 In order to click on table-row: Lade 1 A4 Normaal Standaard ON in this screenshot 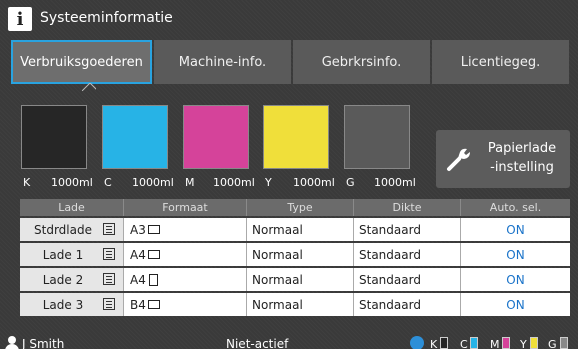, I will do `click(295, 254)`.